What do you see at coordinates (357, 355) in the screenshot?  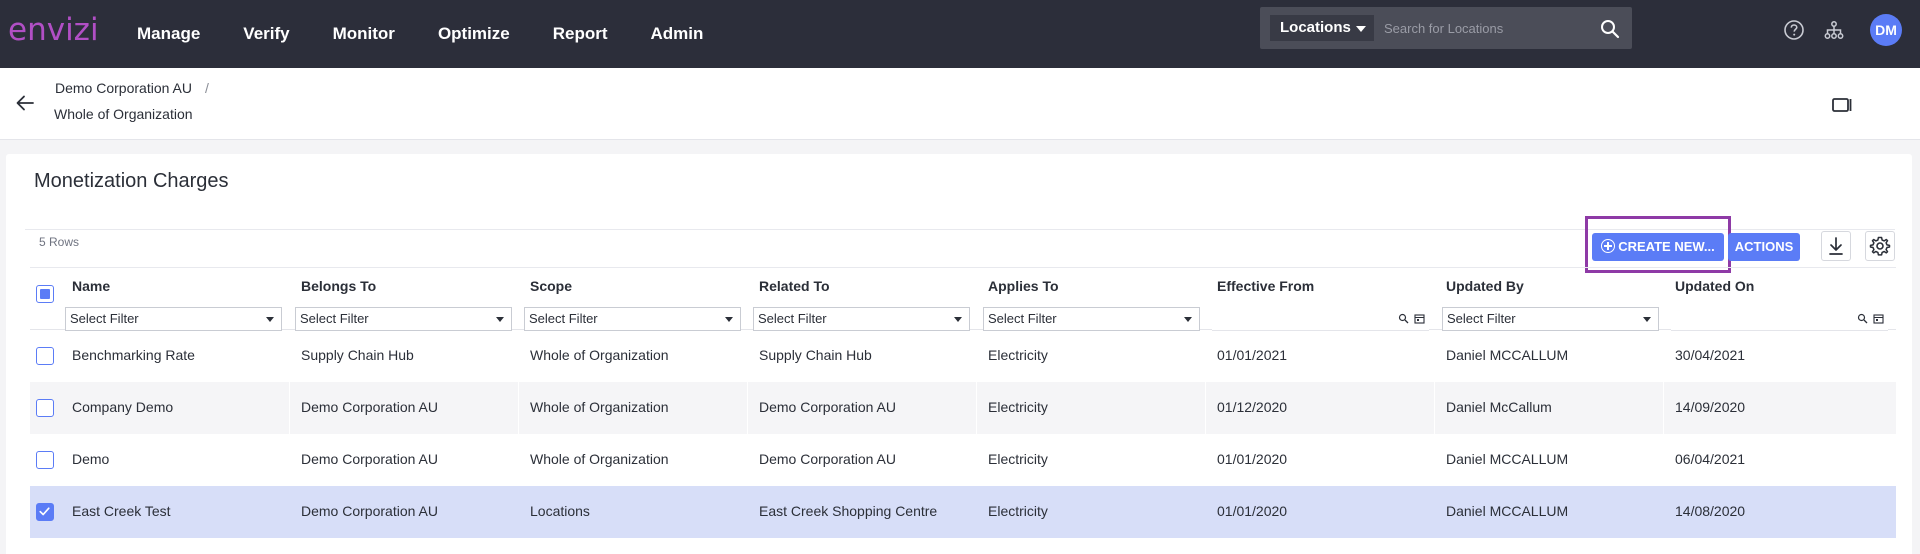 I see `cell-belongs-to: Supply Chain Hub` at bounding box center [357, 355].